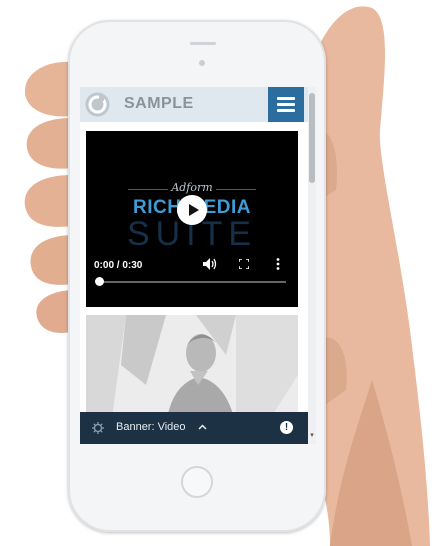 The image size is (434, 546). What do you see at coordinates (197, 482) in the screenshot?
I see `home-button` at bounding box center [197, 482].